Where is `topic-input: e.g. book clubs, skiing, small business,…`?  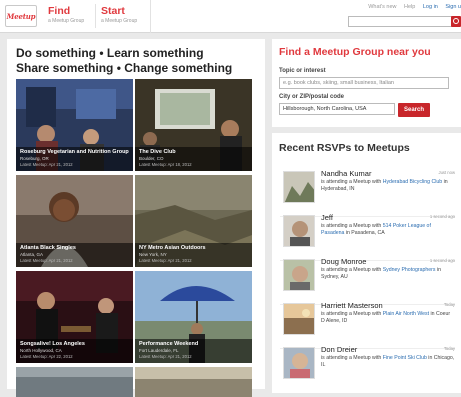
topic-input: e.g. book clubs, skiing, small business,… is located at coordinates (364, 83).